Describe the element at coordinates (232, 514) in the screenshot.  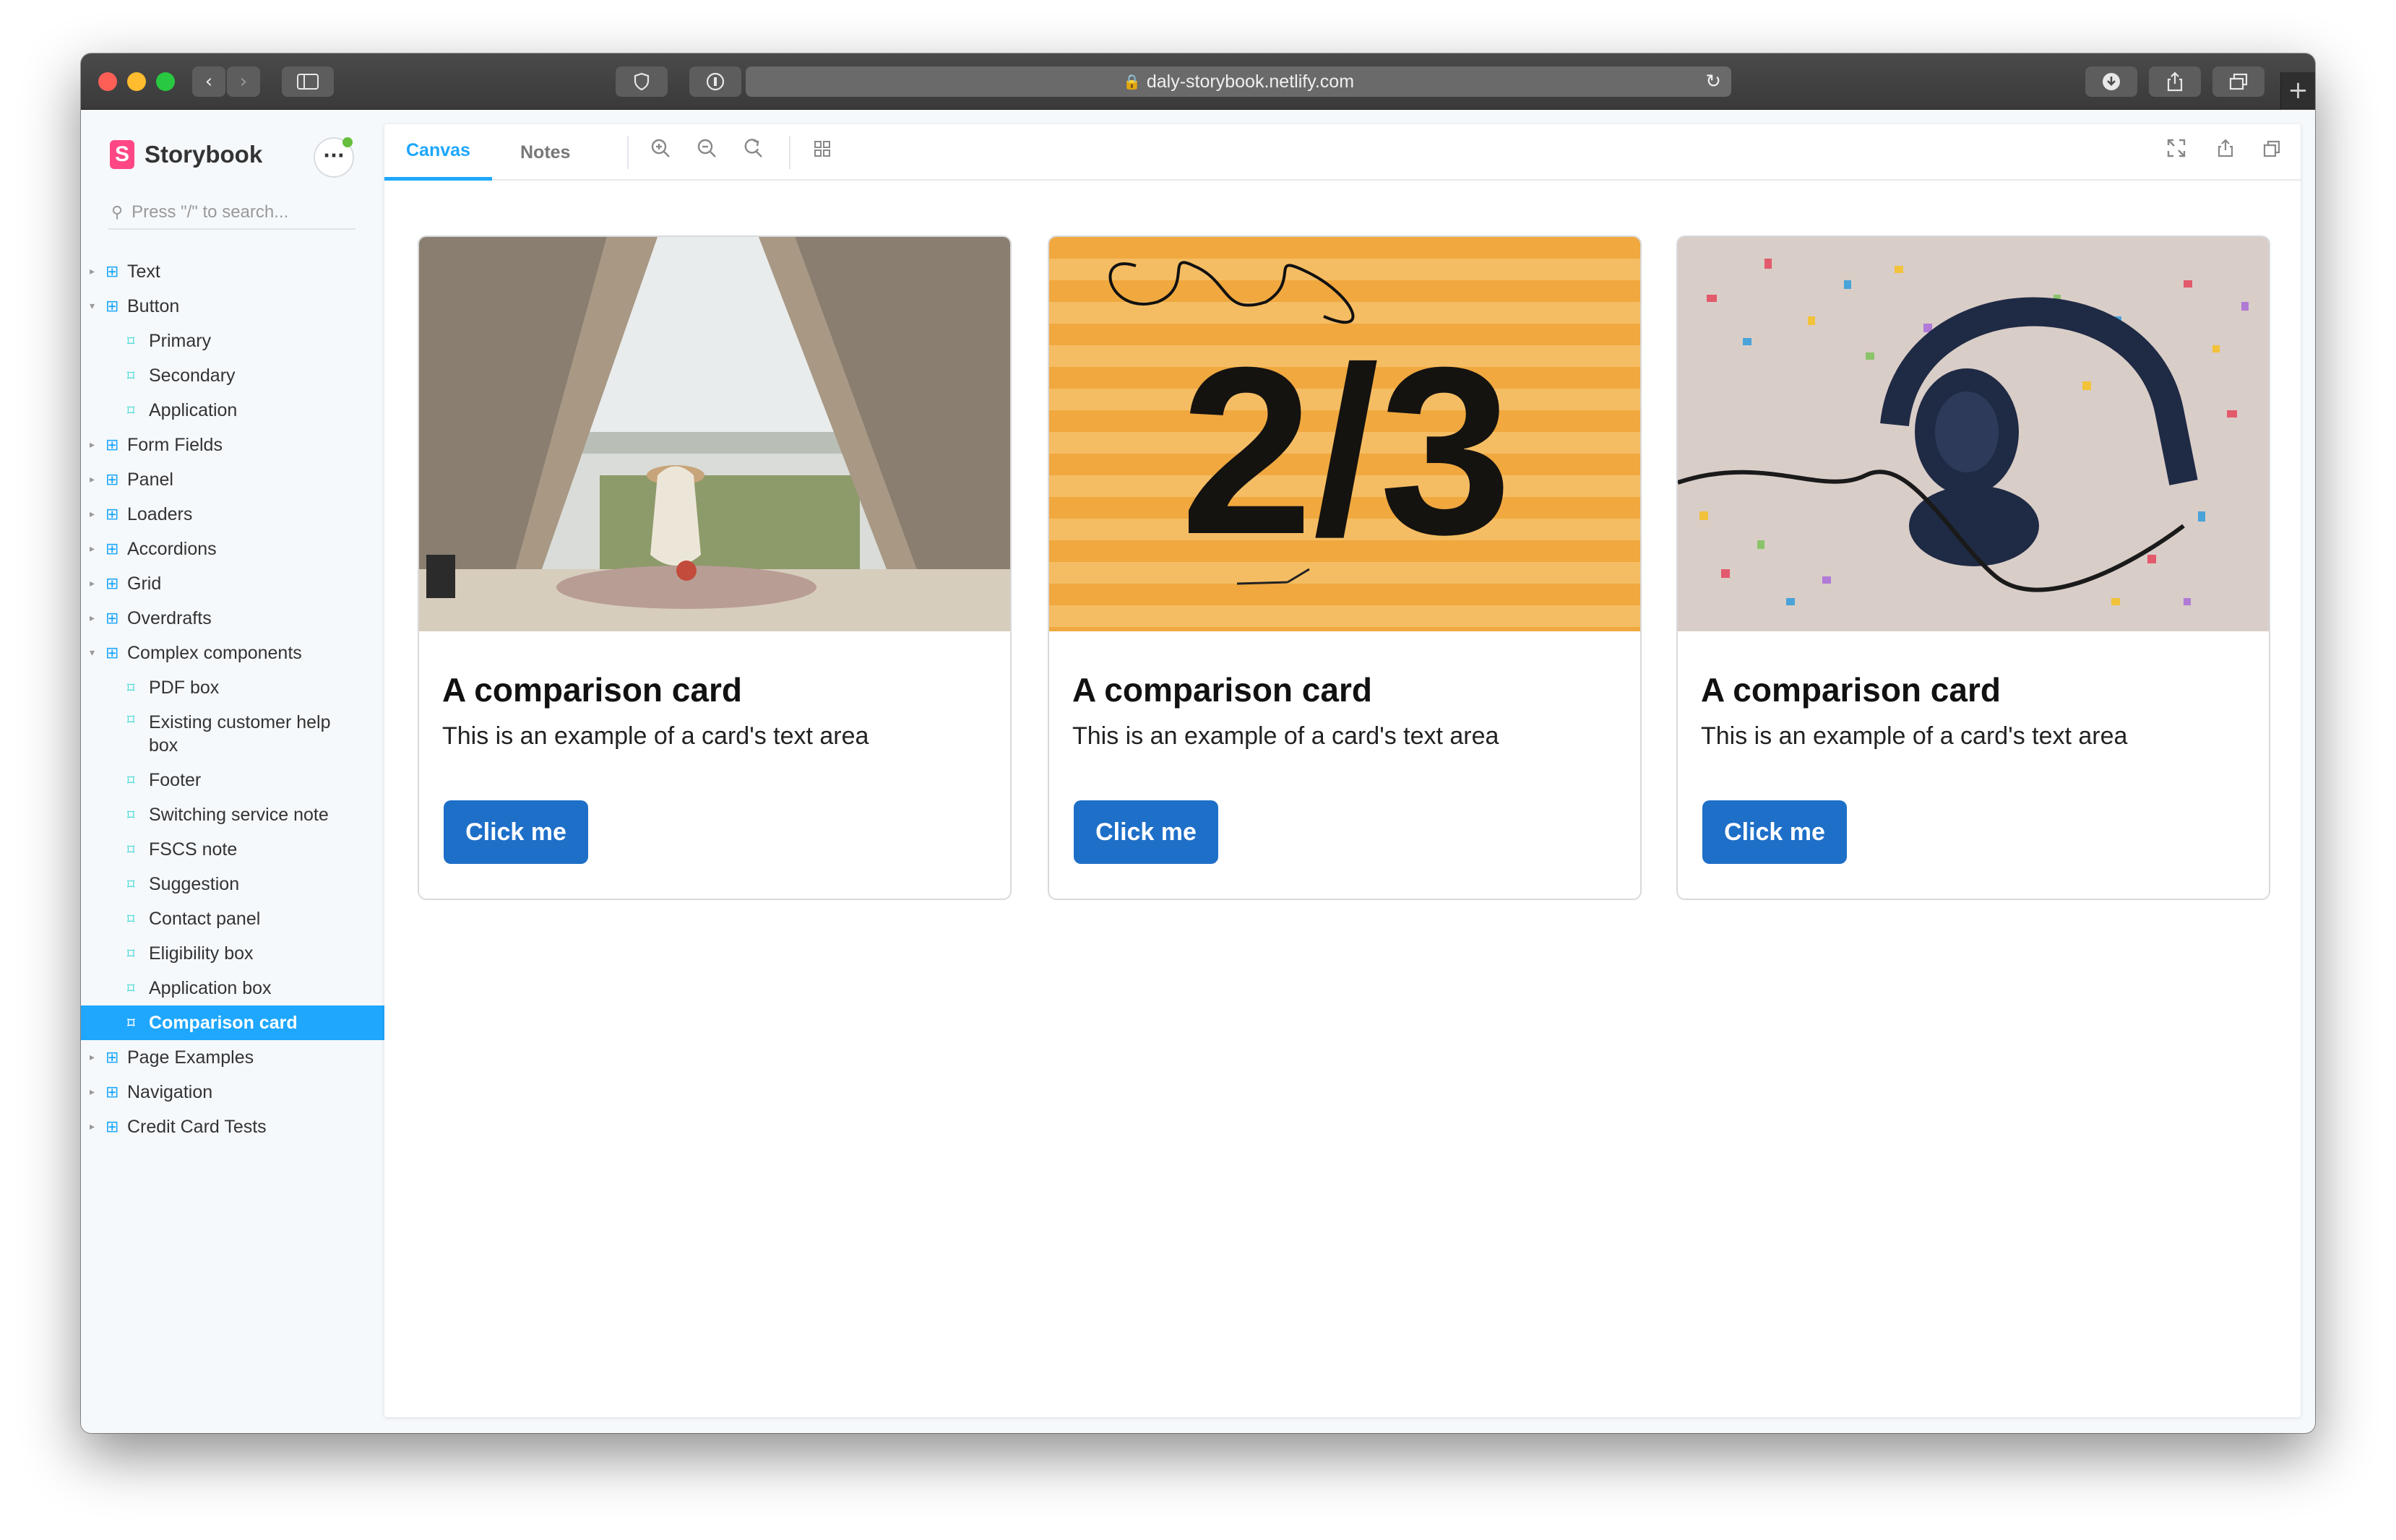
I see `sidebar-group-loaders: ▸ ⊞ Loaders` at that location.